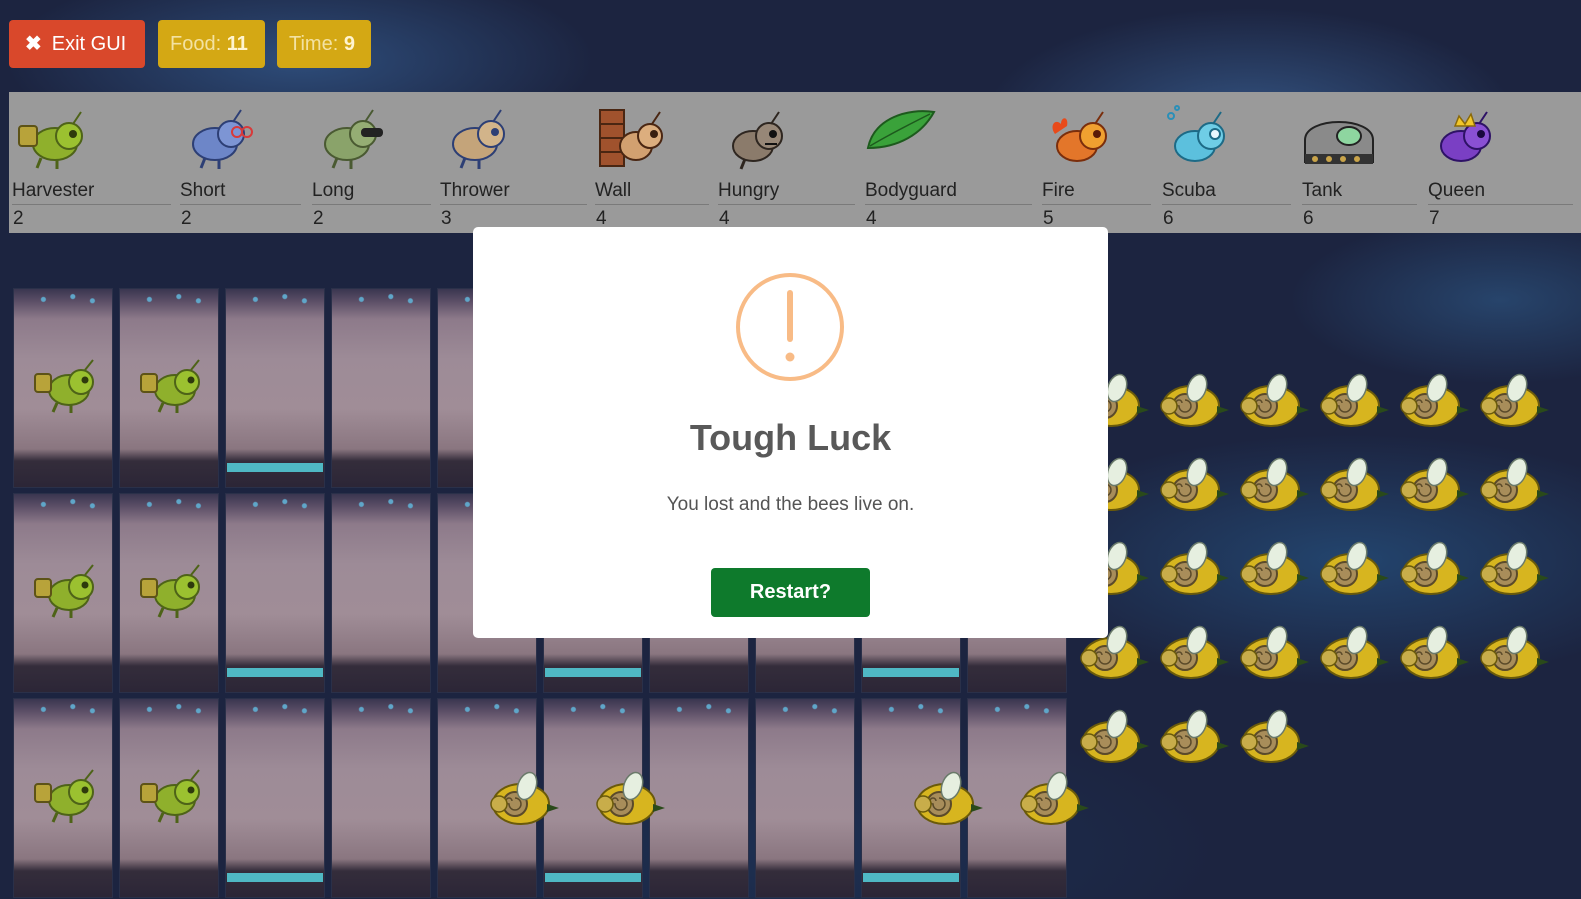 This screenshot has height=899, width=1581. What do you see at coordinates (790, 437) in the screenshot?
I see `dialog-title: Tough Luck` at bounding box center [790, 437].